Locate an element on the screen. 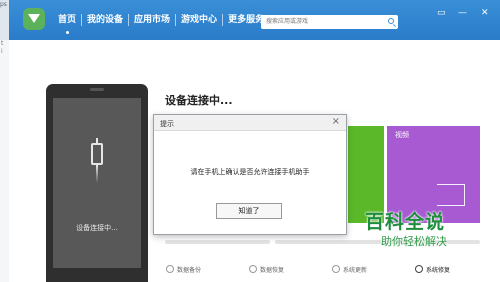 The image size is (500, 282). device-info-placeholder-bar is located at coordinates (217, 242).